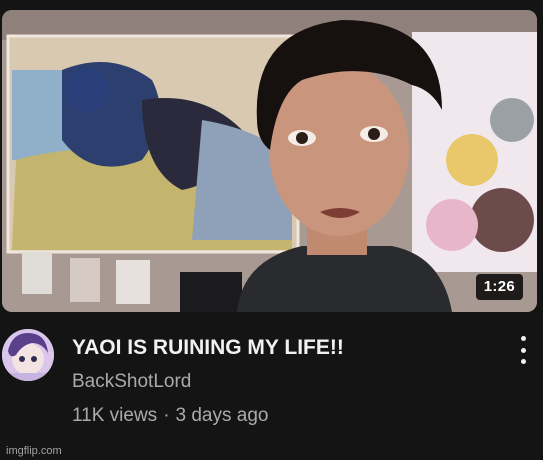  I want to click on video-duration-badge: 1:26, so click(499, 287).